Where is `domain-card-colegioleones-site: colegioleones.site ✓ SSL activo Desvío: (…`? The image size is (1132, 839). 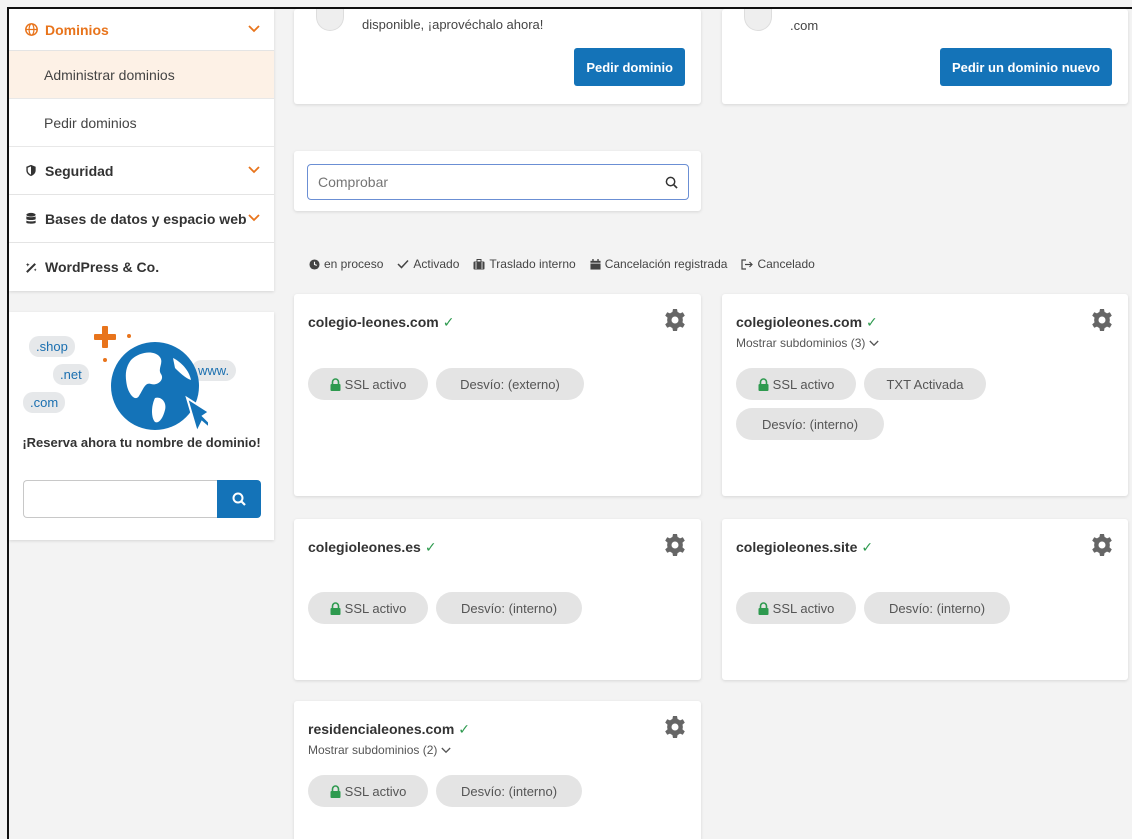 domain-card-colegioleones-site: colegioleones.site ✓ SSL activo Desvío: (… is located at coordinates (925, 599).